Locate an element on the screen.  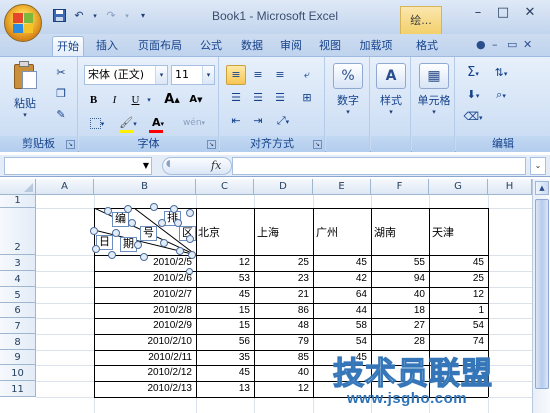
value-cell: 94 is located at coordinates (398, 278).